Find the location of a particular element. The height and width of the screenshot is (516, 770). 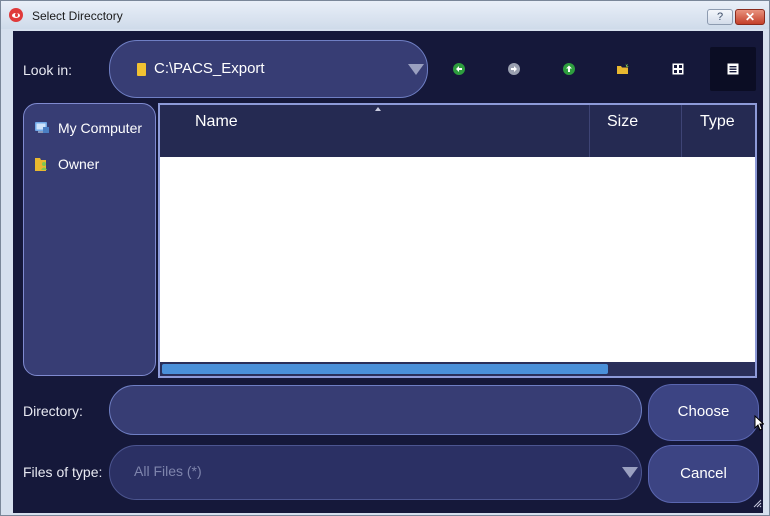

cancel-button: Cancel is located at coordinates (703, 474).